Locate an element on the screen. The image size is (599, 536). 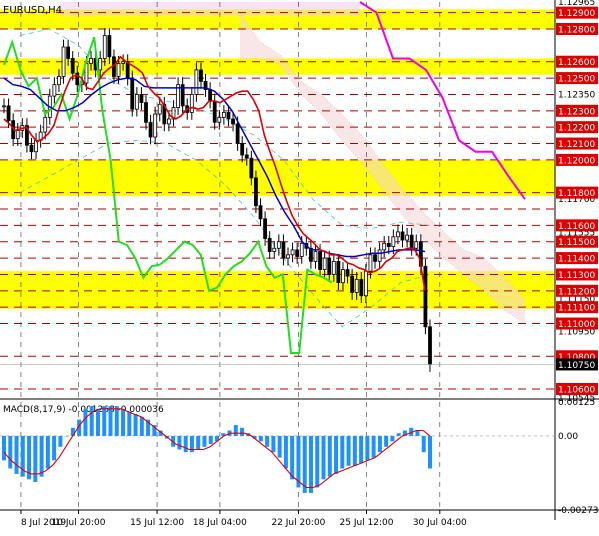
time-tick-label: 18 Jul 04:00 is located at coordinates (220, 523).